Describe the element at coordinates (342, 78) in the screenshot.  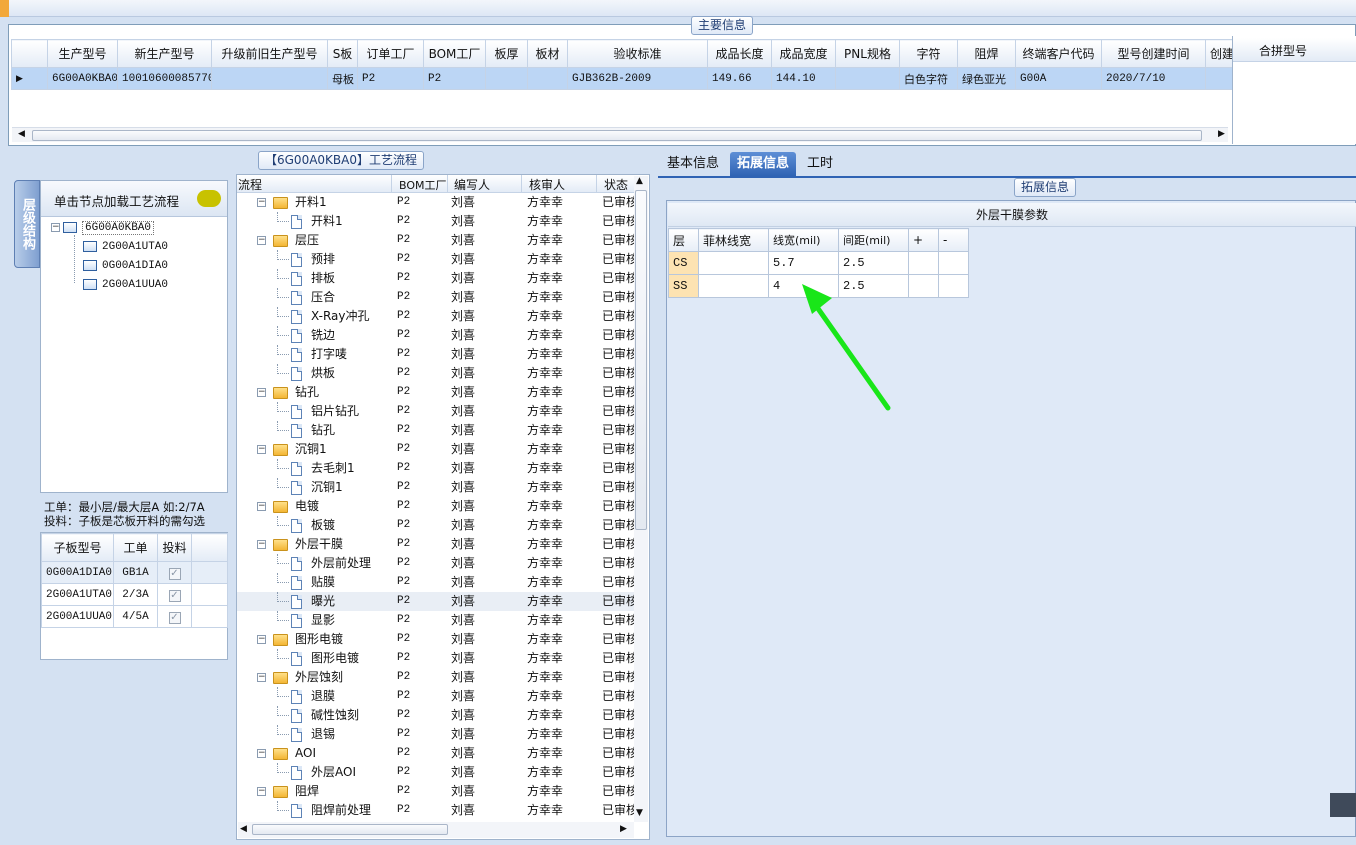
I see `cell: 母板` at that location.